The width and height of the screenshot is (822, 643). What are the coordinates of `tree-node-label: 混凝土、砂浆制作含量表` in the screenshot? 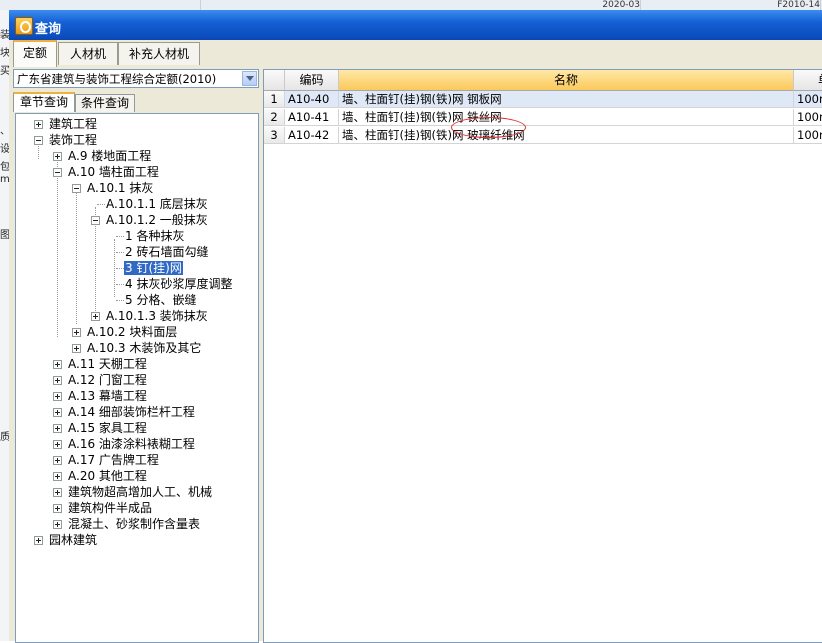 It's located at (134, 524).